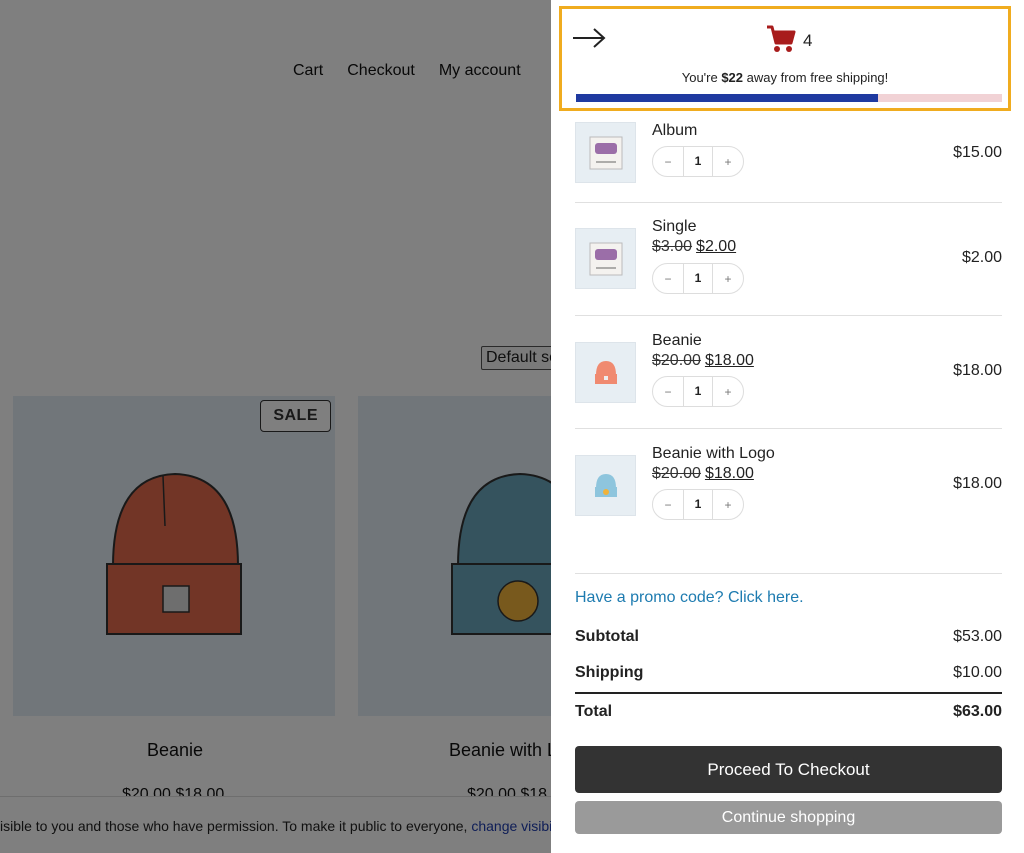 This screenshot has height=853, width=1024. I want to click on free-shipping-message: You're $22 away from free shipping!, so click(785, 77).